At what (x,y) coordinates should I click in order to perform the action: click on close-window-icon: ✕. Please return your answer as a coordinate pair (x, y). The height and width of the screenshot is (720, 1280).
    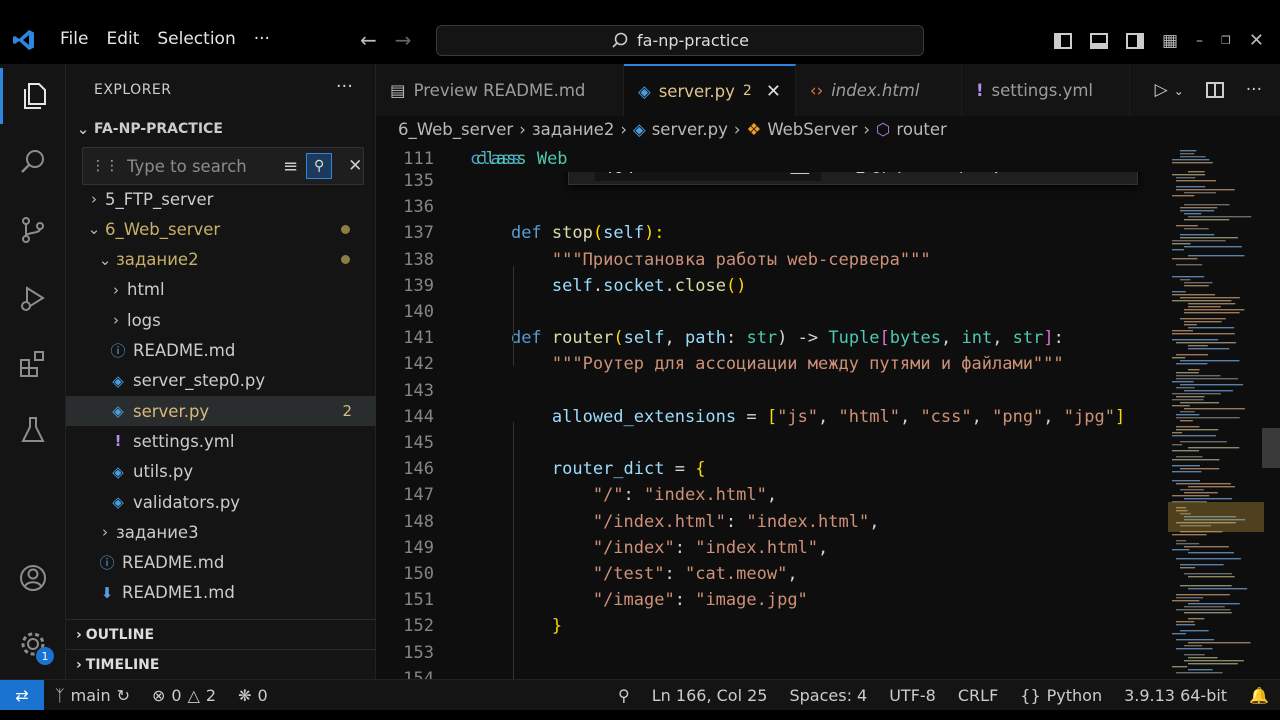
    Looking at the image, I should click on (1256, 40).